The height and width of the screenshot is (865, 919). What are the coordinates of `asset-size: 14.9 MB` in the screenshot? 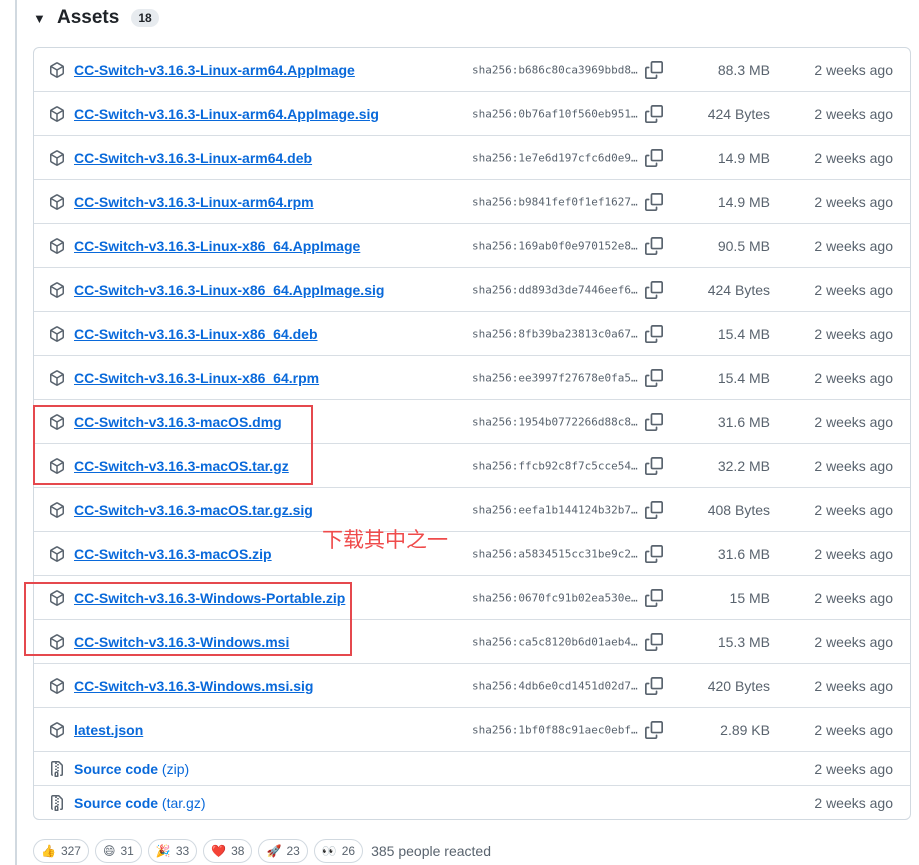 It's located at (743, 157).